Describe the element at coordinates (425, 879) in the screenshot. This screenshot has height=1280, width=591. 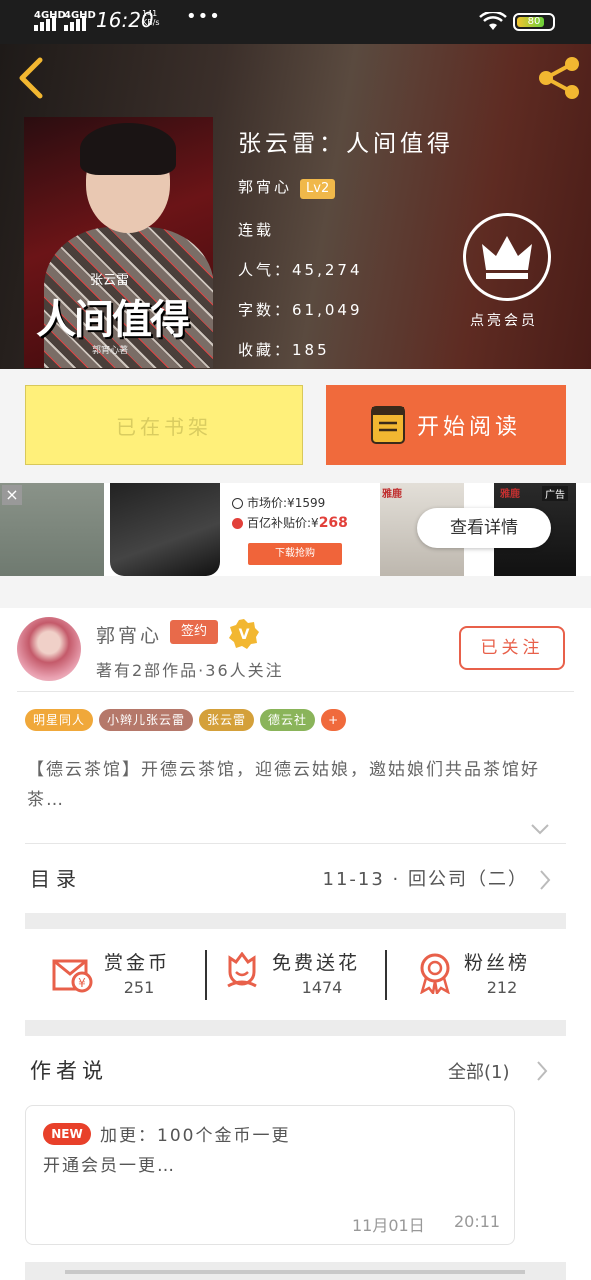
I see `latest-chapter: 11-13 · 回公司（二）` at that location.